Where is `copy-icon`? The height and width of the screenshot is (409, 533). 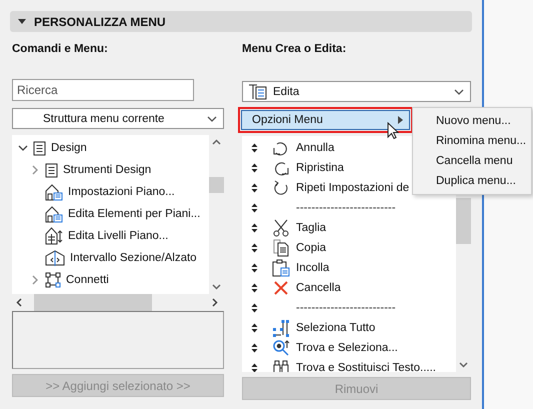 copy-icon is located at coordinates (281, 248).